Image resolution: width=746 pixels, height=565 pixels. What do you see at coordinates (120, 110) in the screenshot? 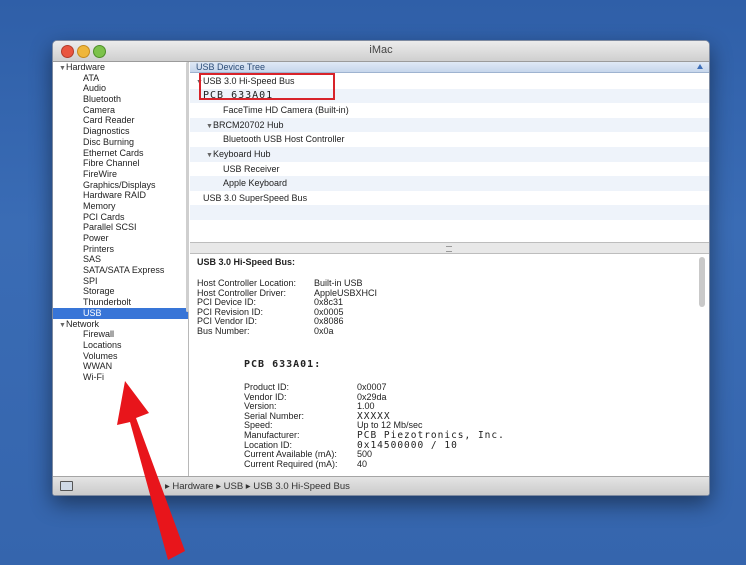
I see `sidebar-item: Camera` at bounding box center [120, 110].